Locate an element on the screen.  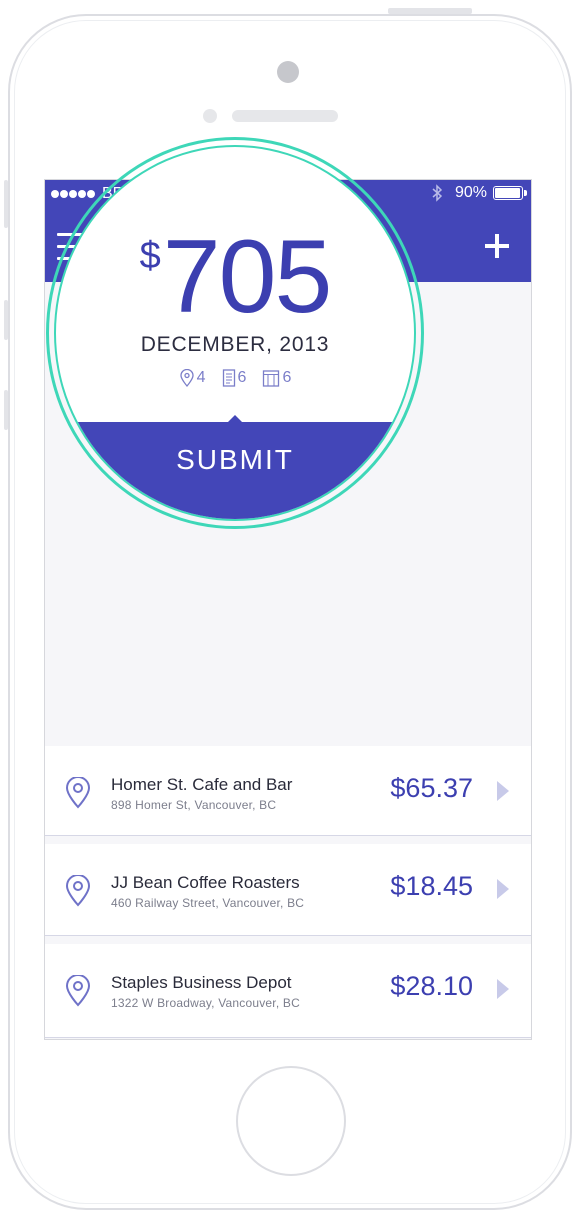
submit-label: SUBMIT is located at coordinates (235, 459).